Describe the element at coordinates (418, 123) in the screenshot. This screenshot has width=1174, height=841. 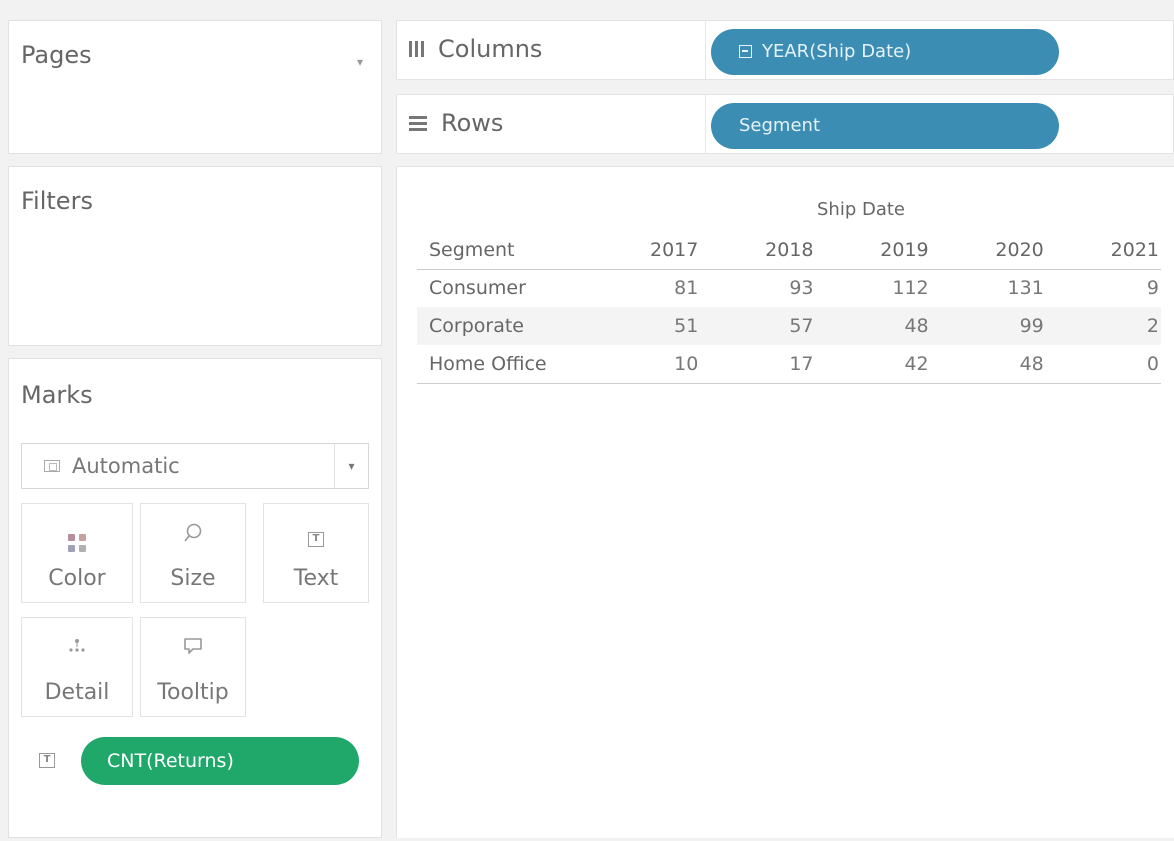
I see `rows-icon` at that location.